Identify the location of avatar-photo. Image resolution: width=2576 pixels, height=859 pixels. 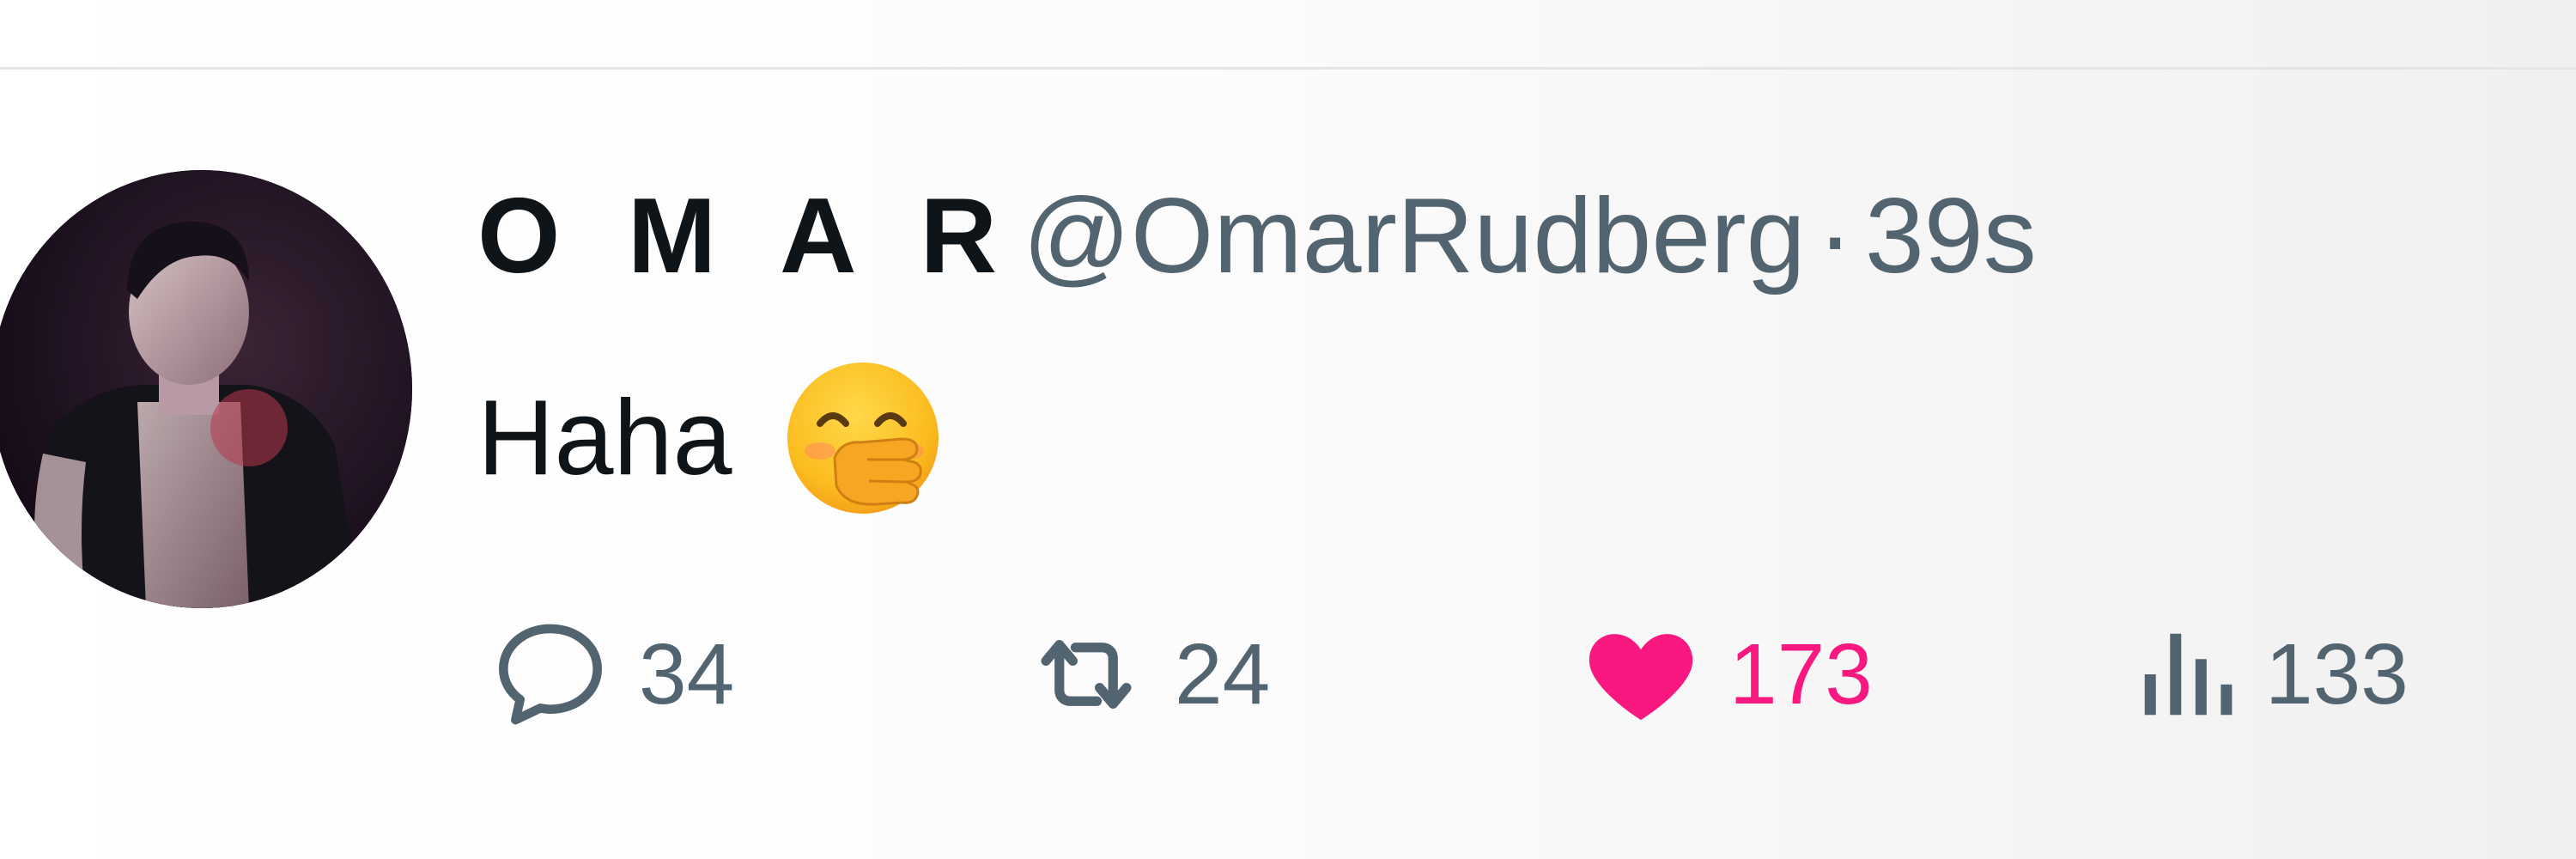
(206, 389).